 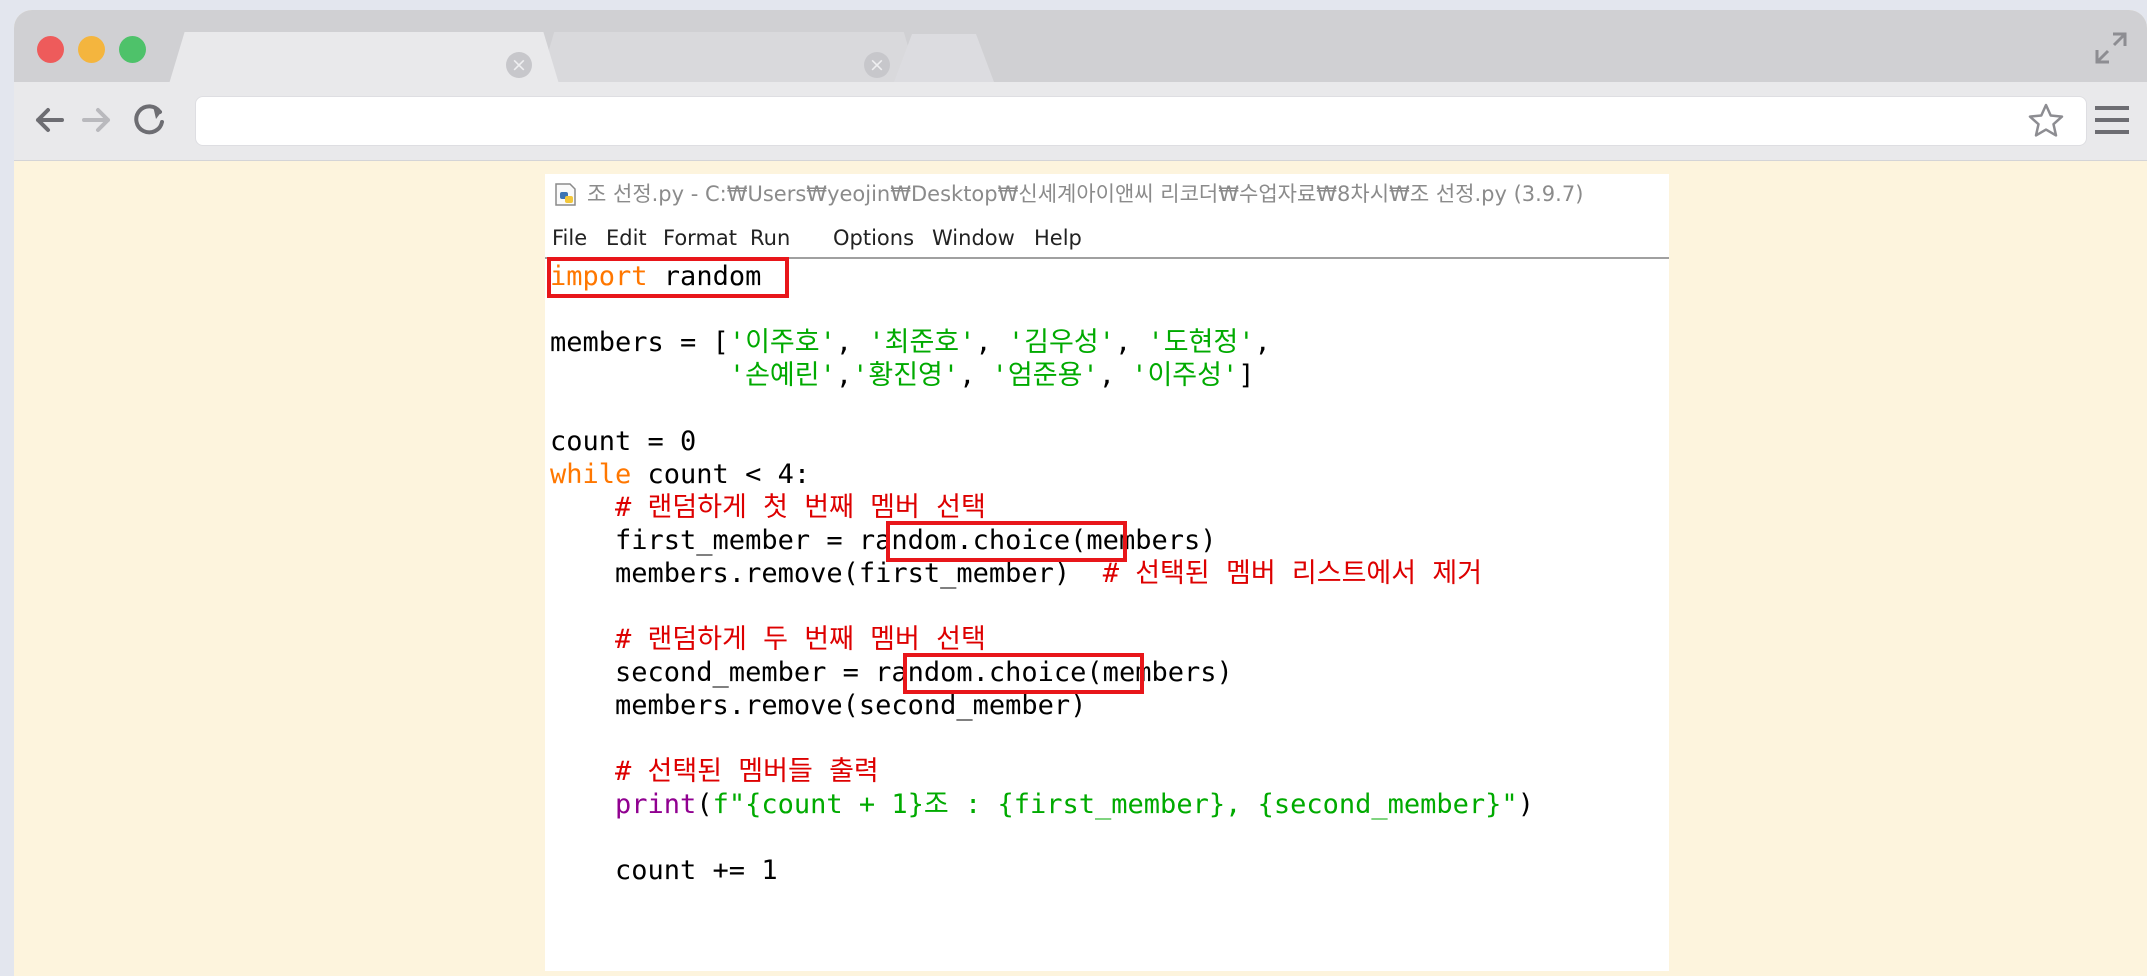 What do you see at coordinates (91, 49) in the screenshot?
I see `window-minimize-button` at bounding box center [91, 49].